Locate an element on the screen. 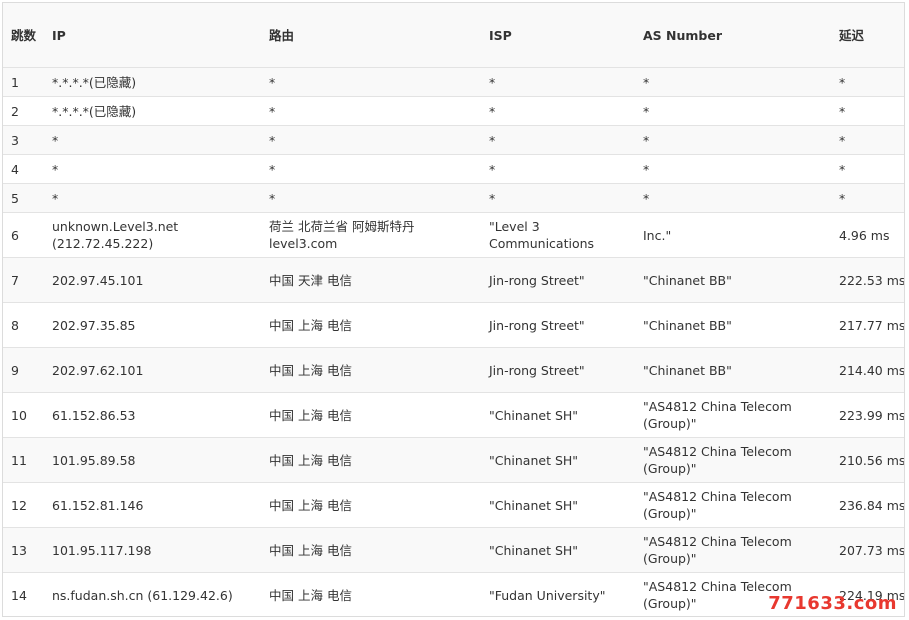 The image size is (909, 620). cell-hop: 14 is located at coordinates (23, 594).